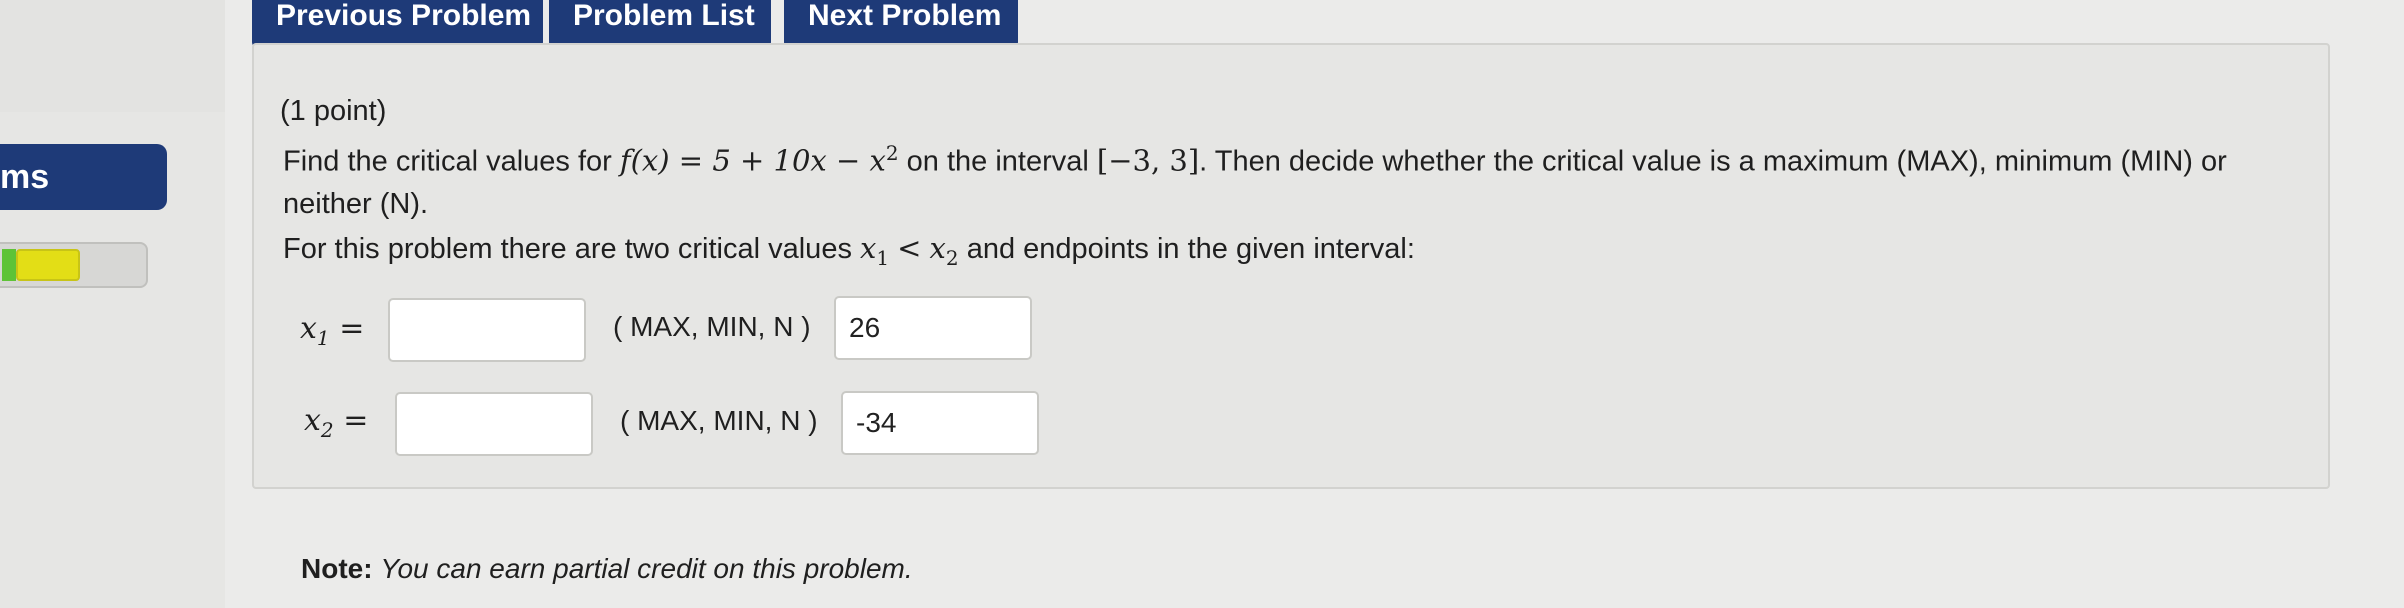  I want to click on x2-label-subscript: 2, so click(327, 430).